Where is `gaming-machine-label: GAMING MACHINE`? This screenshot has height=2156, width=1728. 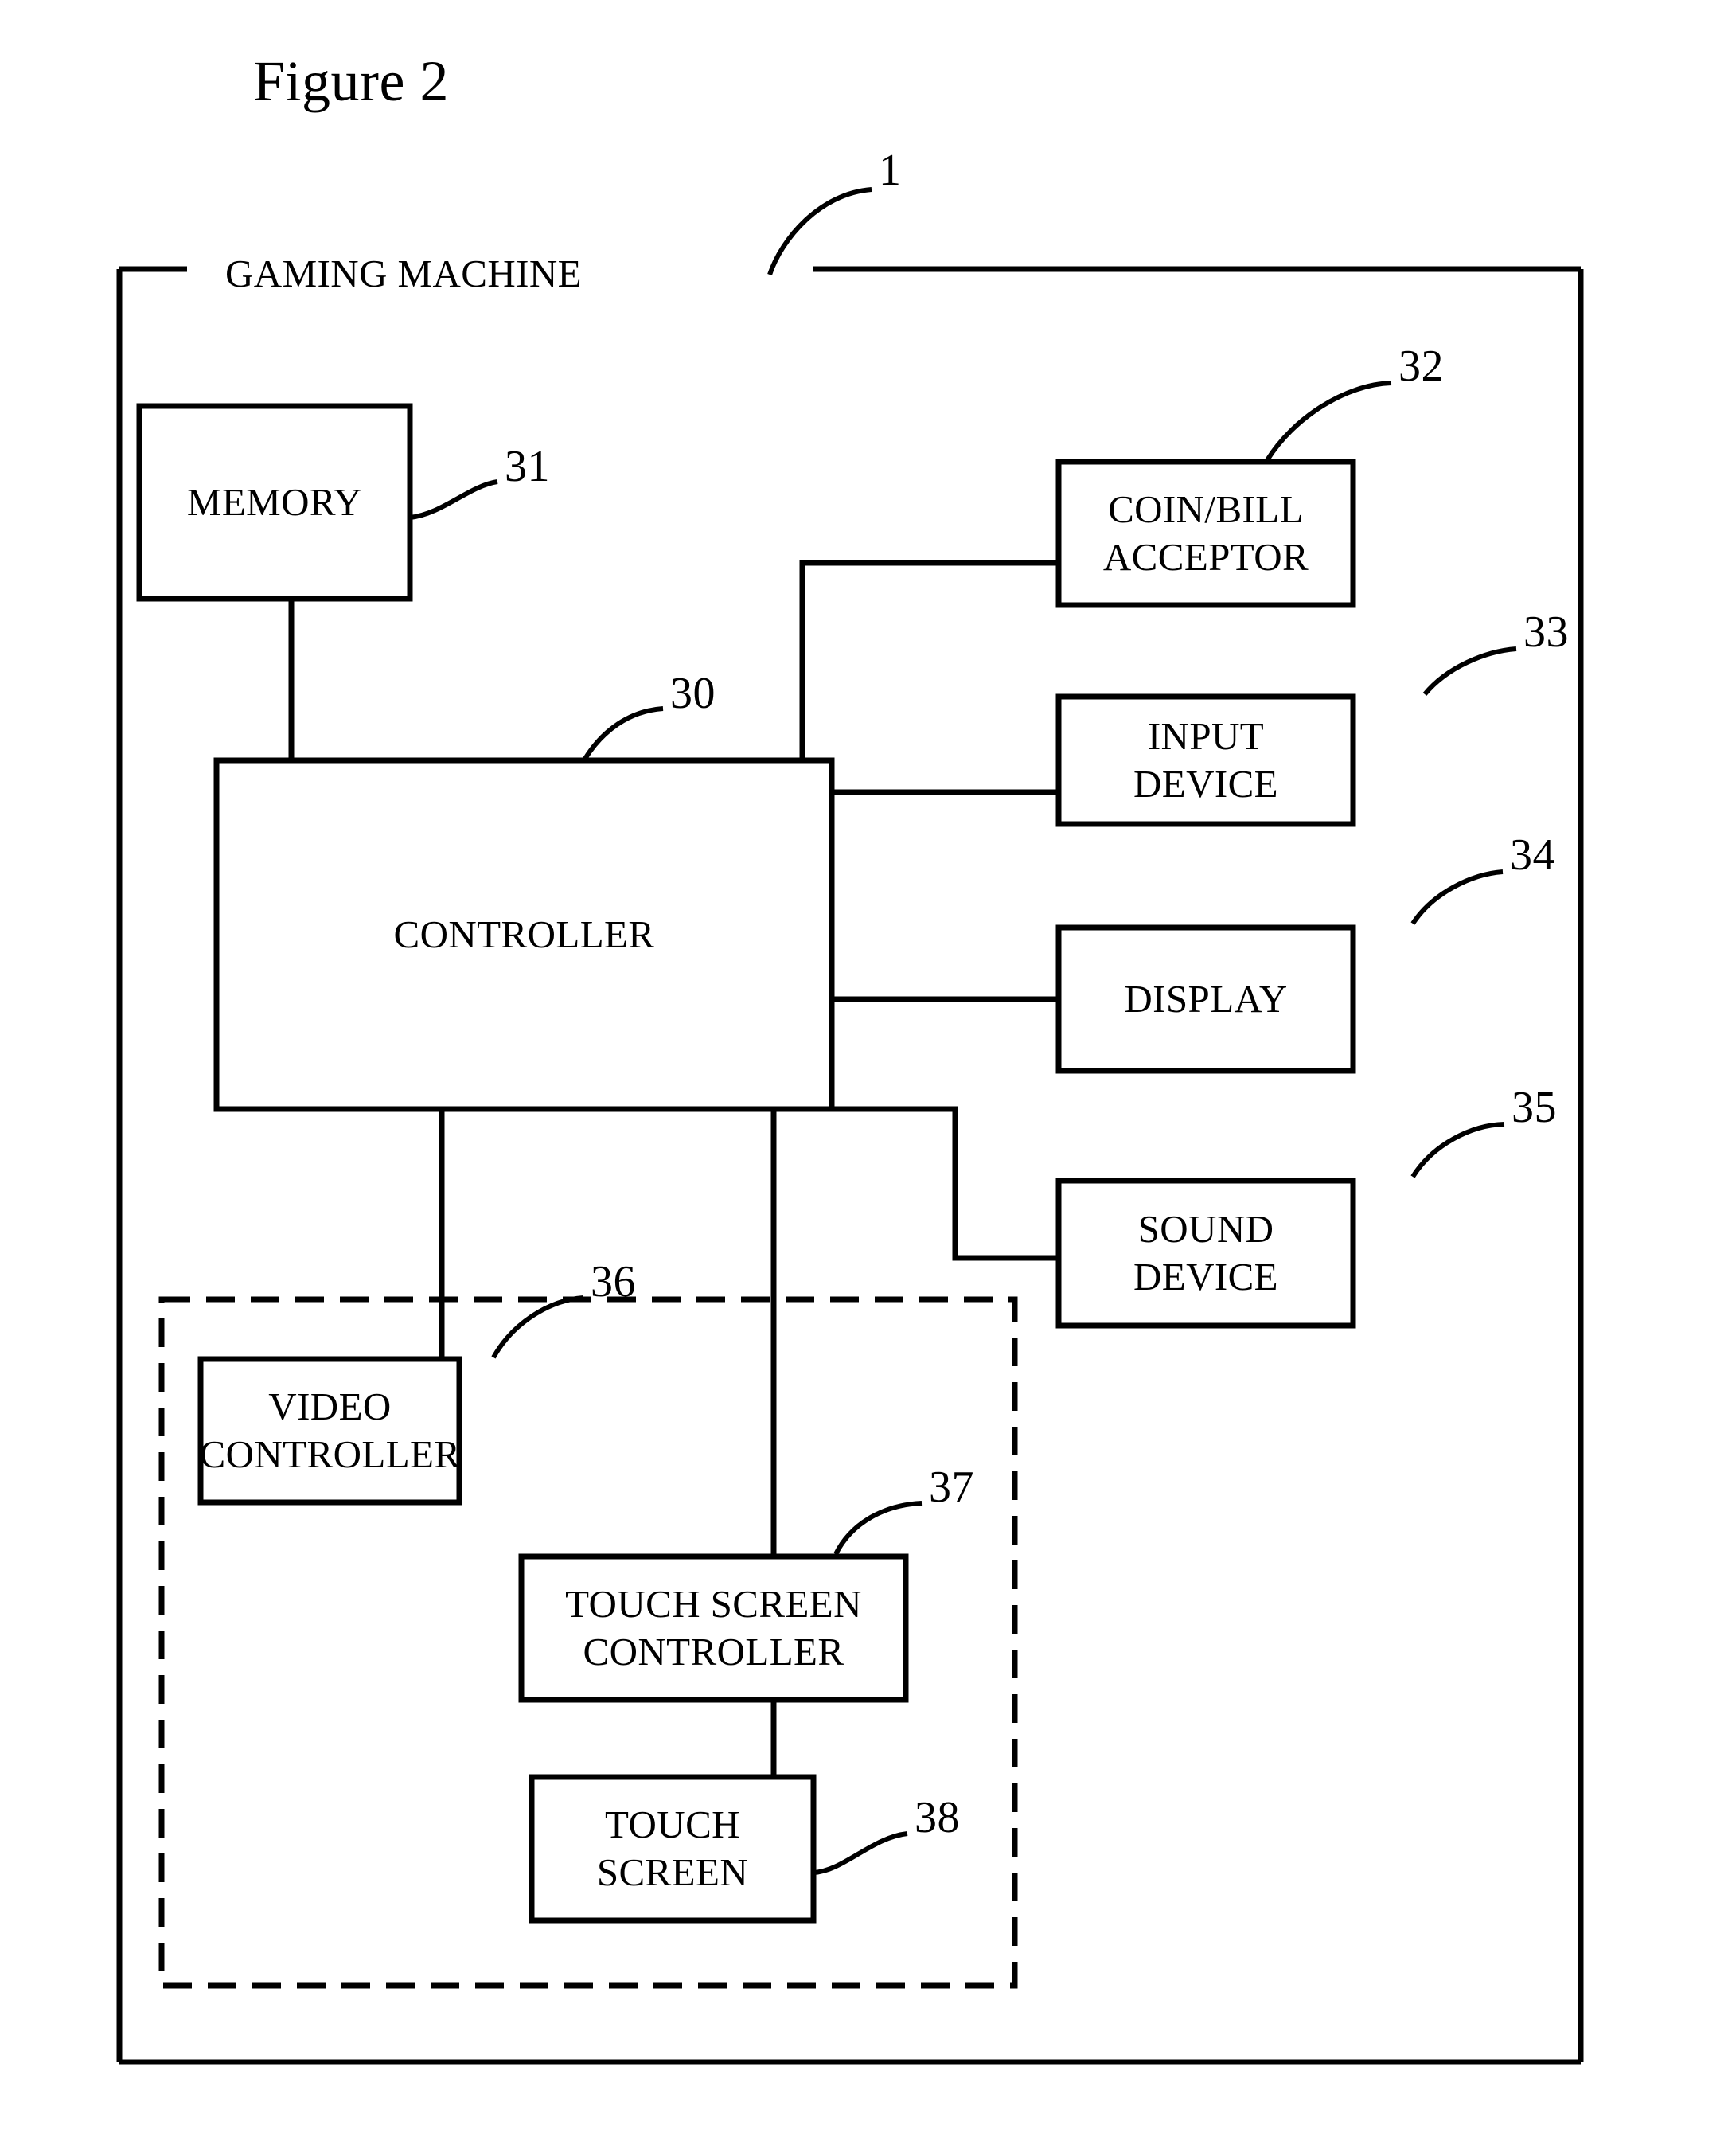 gaming-machine-label: GAMING MACHINE is located at coordinates (403, 273).